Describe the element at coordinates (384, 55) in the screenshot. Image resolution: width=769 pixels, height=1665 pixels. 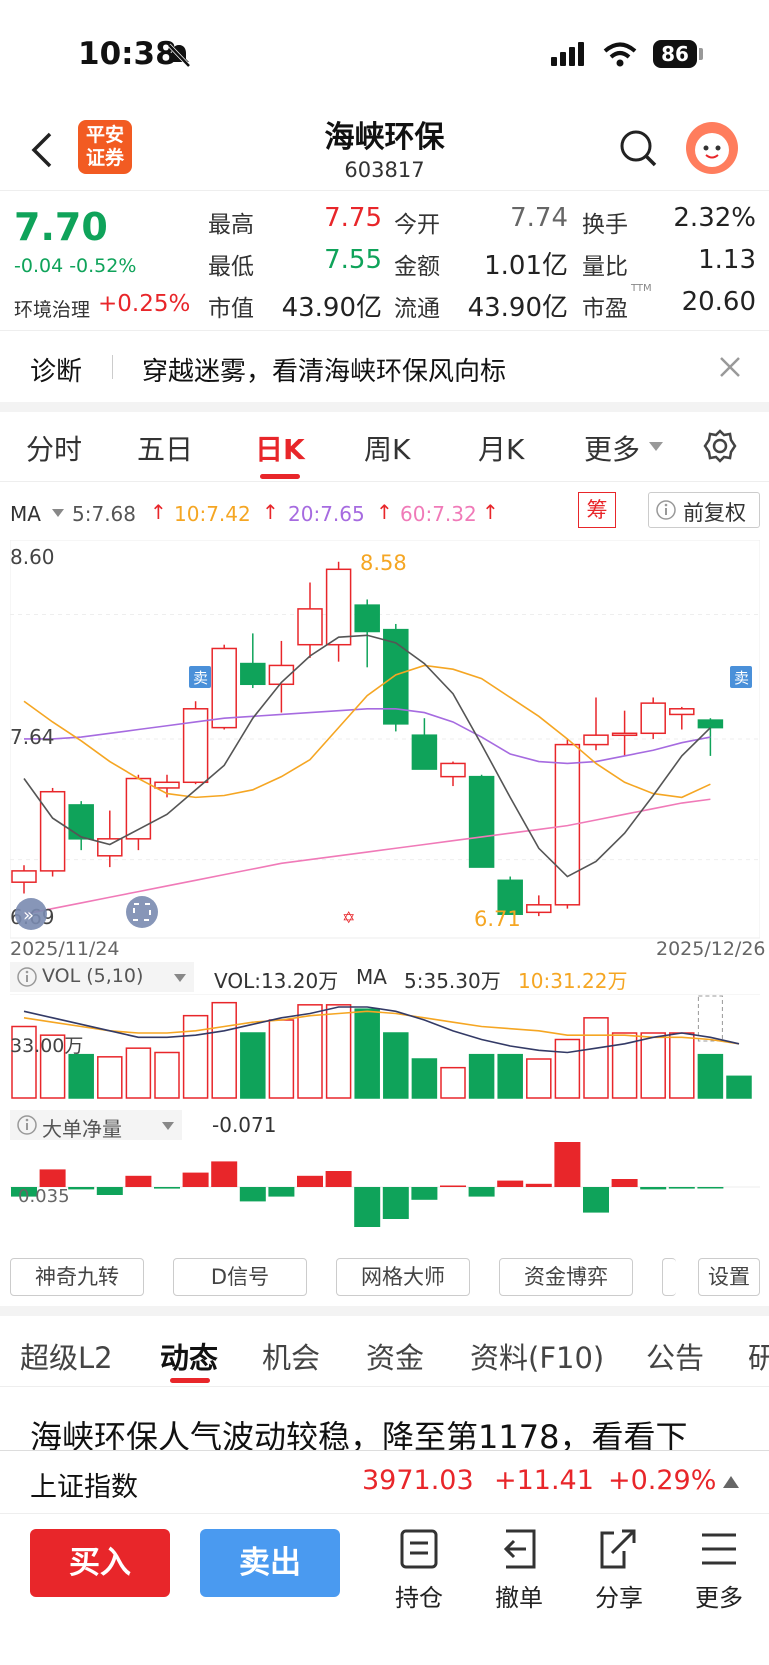
I see `status-bar: 10:38 86` at that location.